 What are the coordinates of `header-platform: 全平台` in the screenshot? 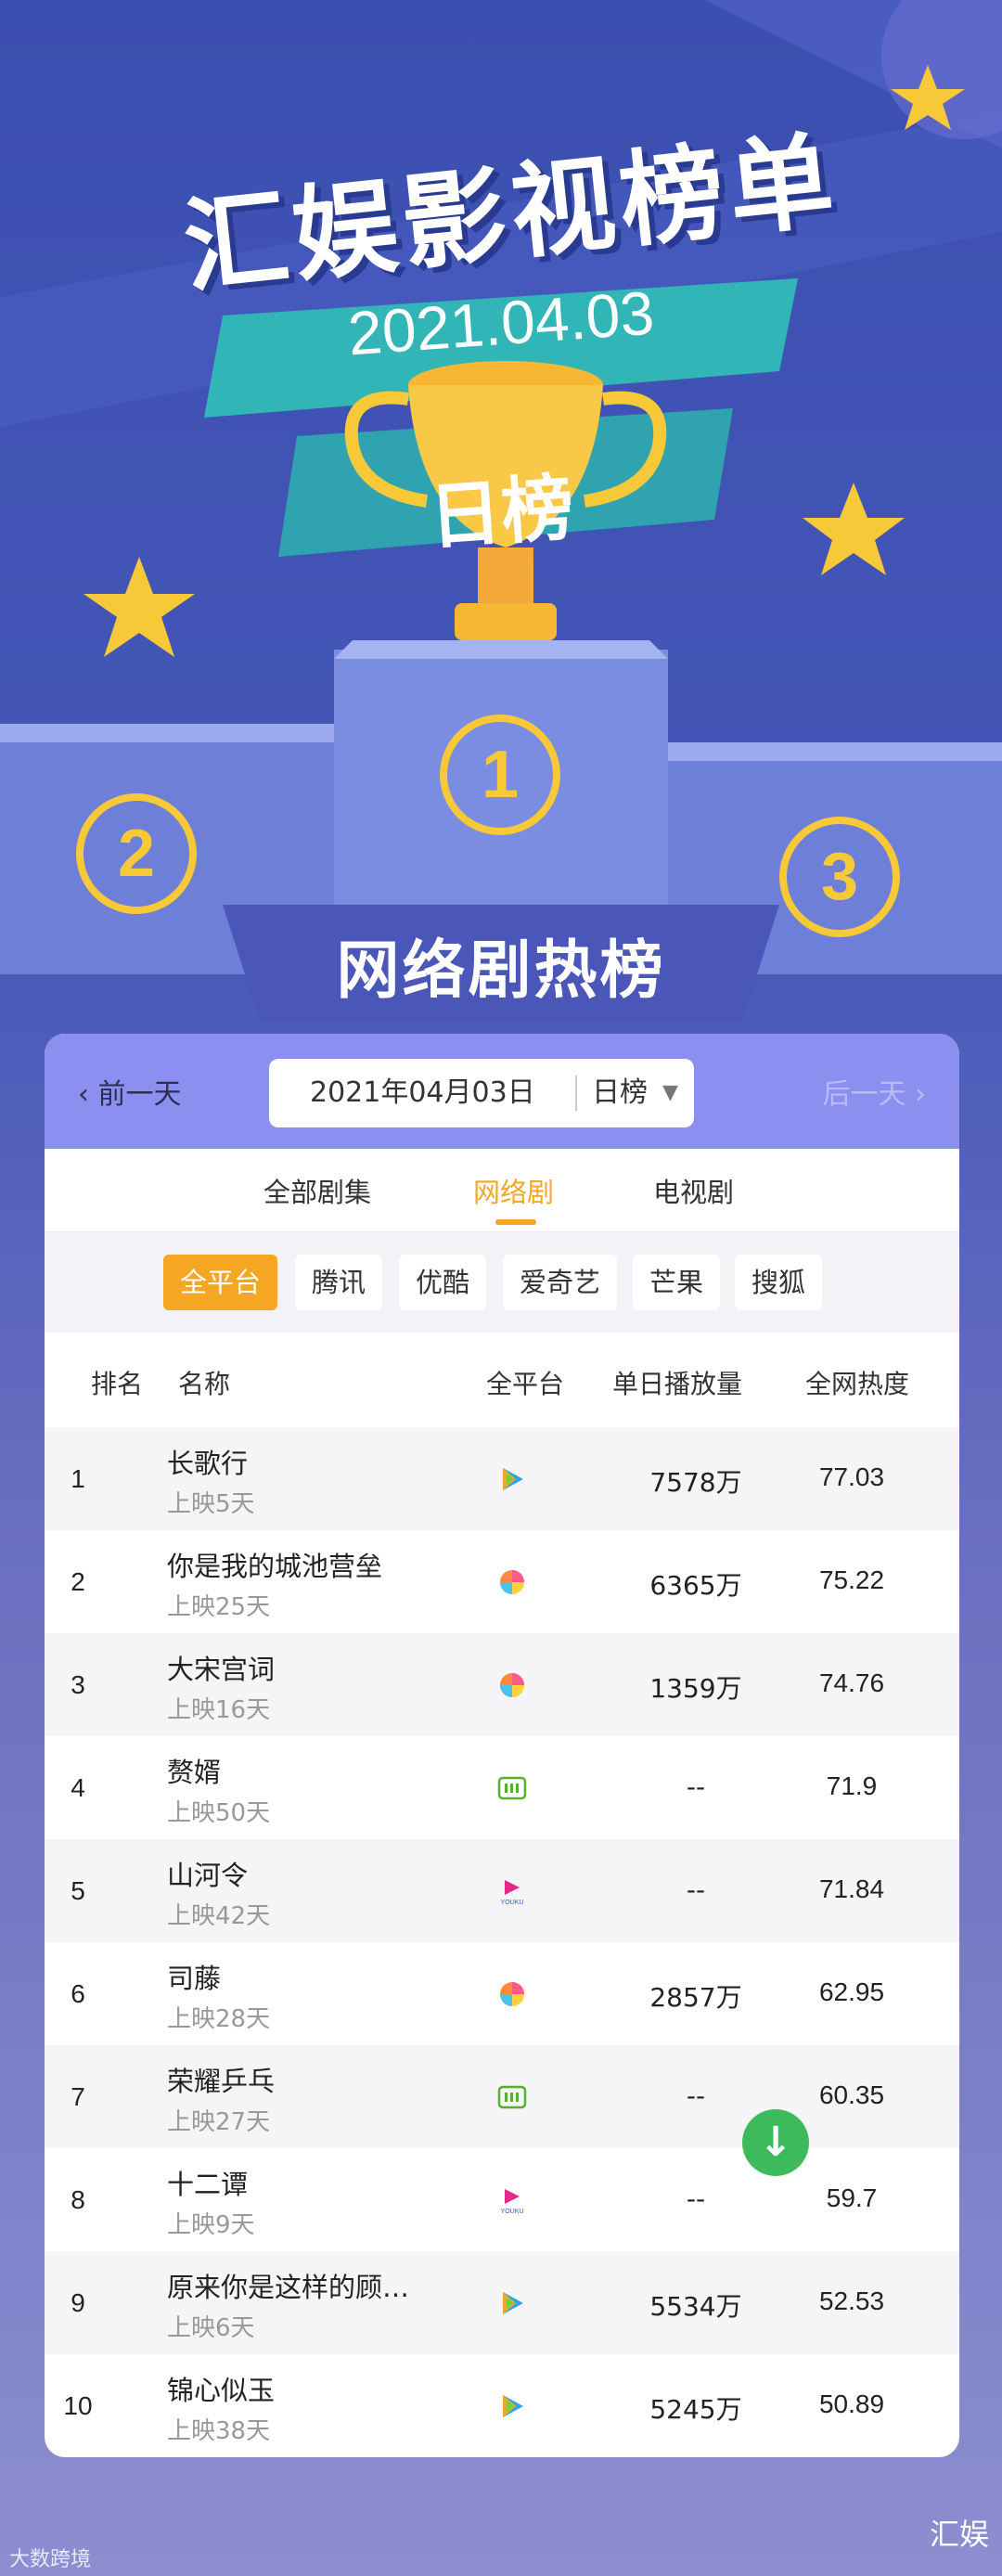 It's located at (526, 1384).